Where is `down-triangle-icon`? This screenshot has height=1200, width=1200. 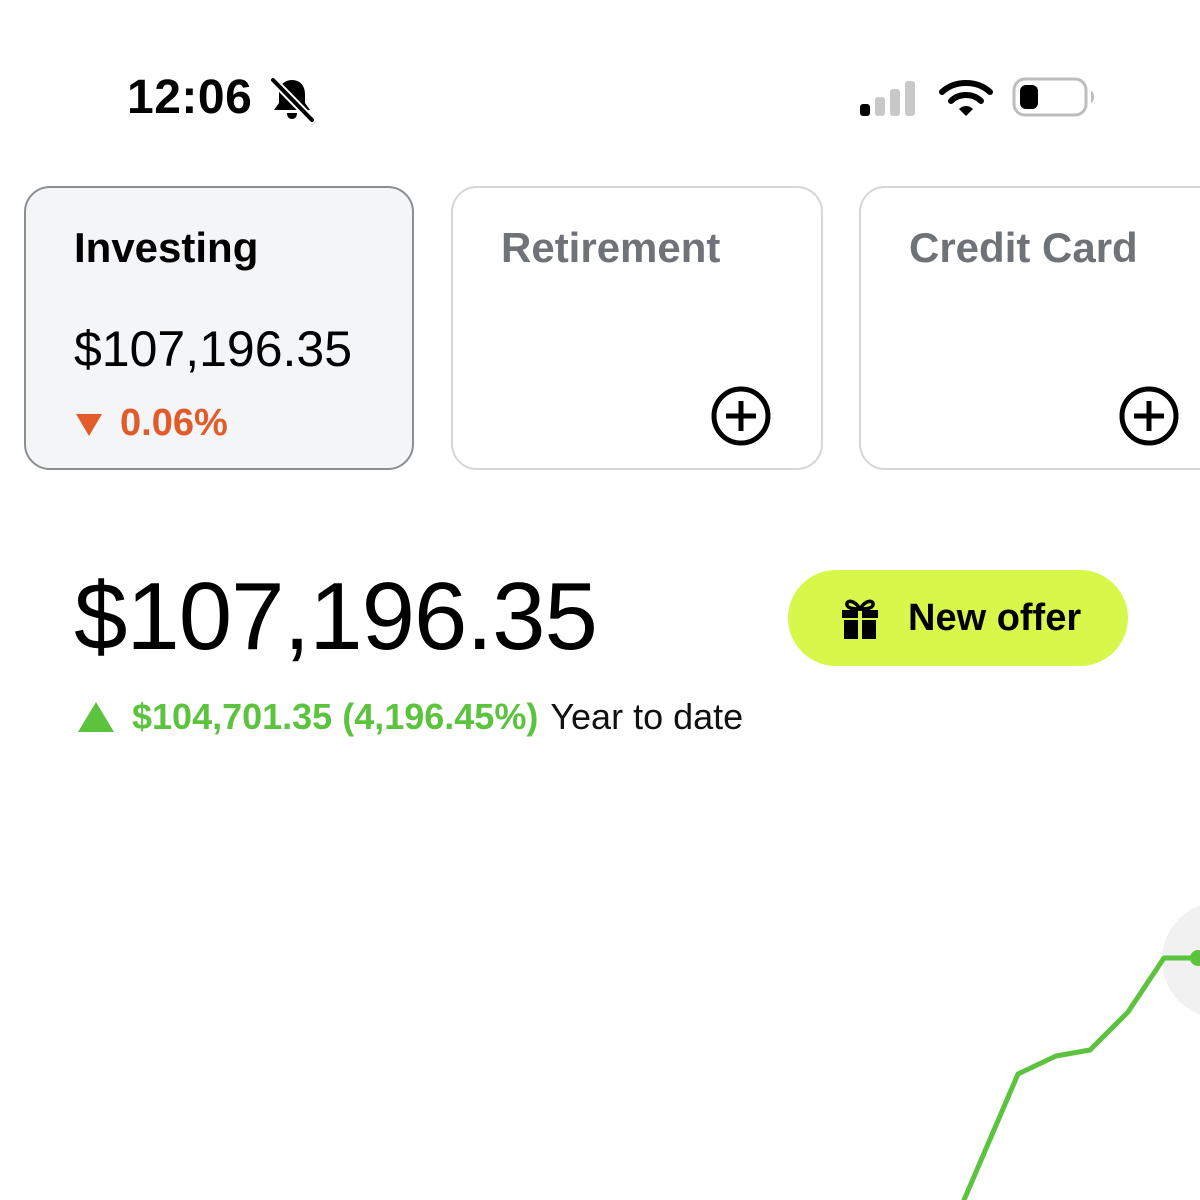
down-triangle-icon is located at coordinates (89, 424).